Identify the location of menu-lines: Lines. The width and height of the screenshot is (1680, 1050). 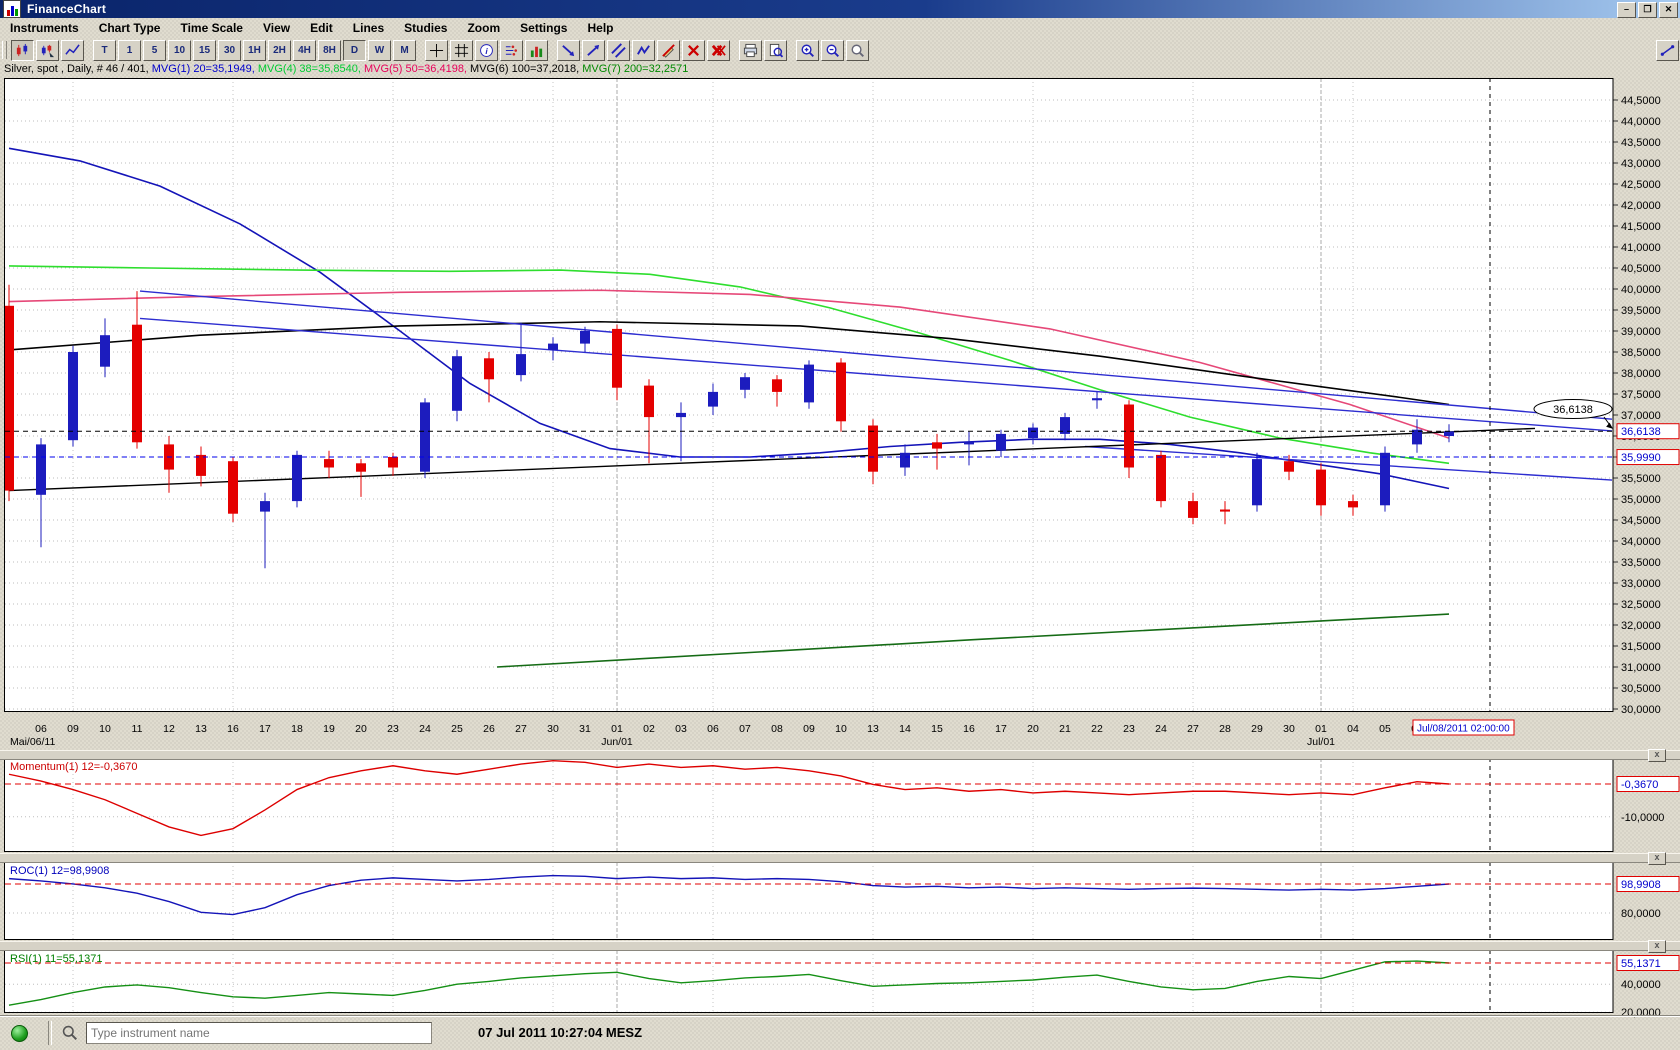
(368, 28).